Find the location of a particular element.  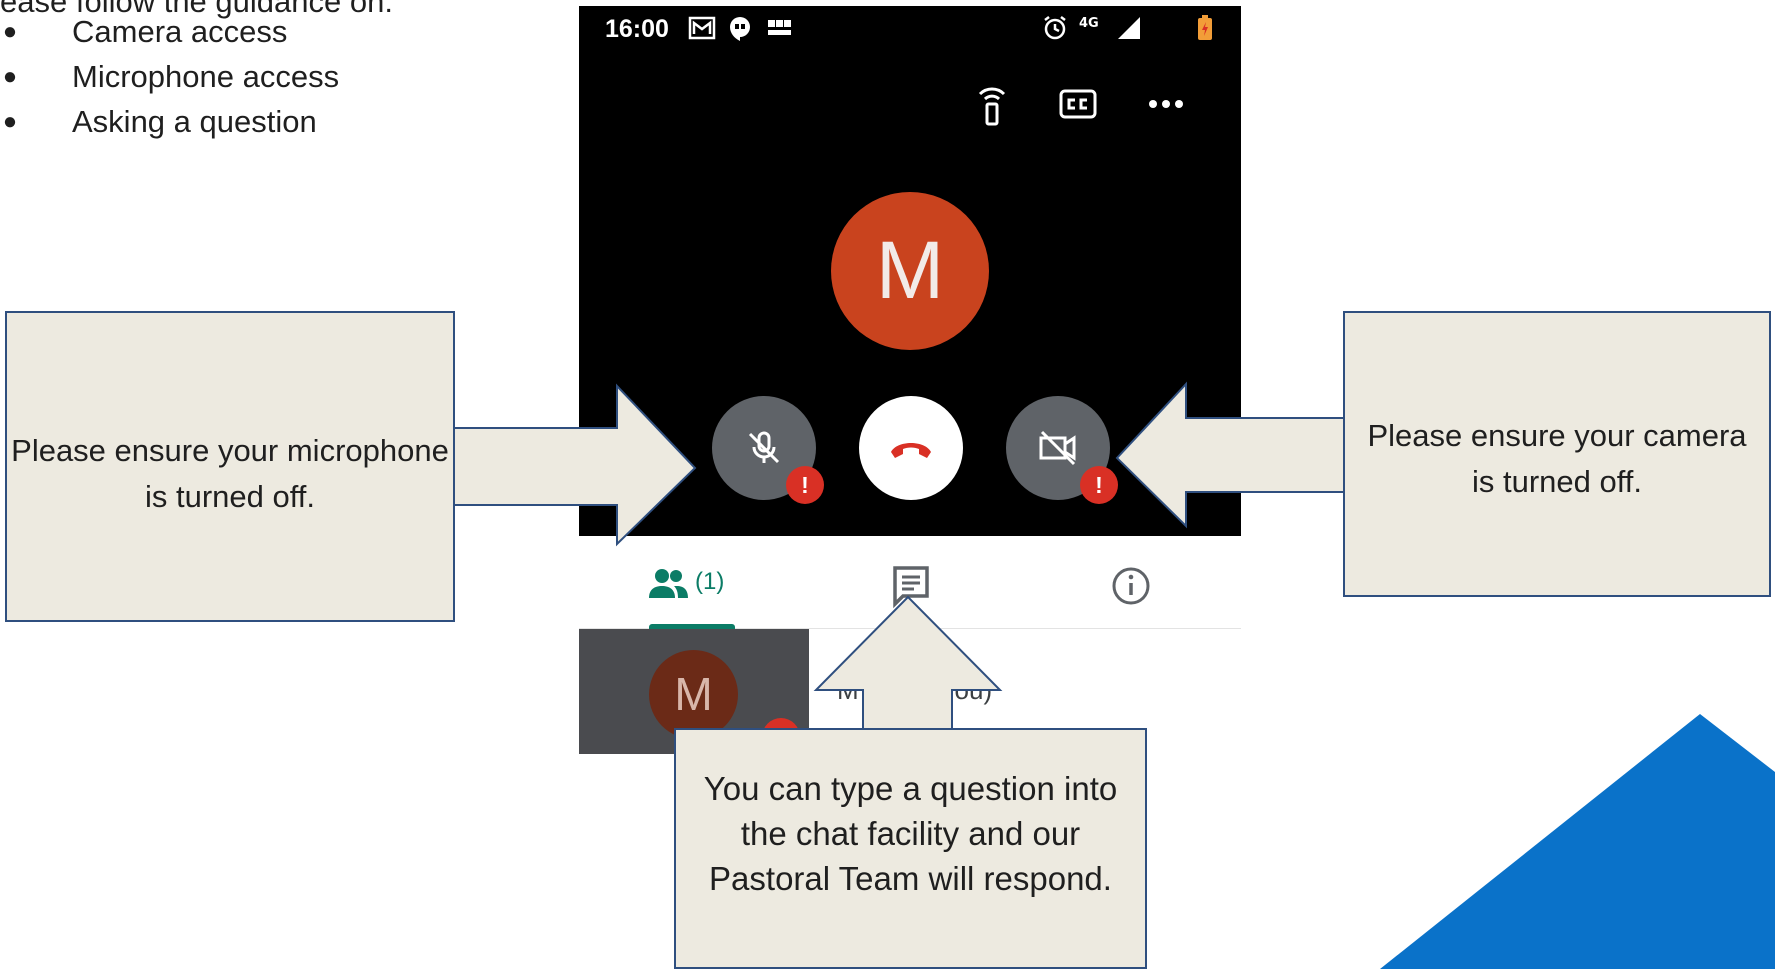

hangouts-icon is located at coordinates (740, 29).